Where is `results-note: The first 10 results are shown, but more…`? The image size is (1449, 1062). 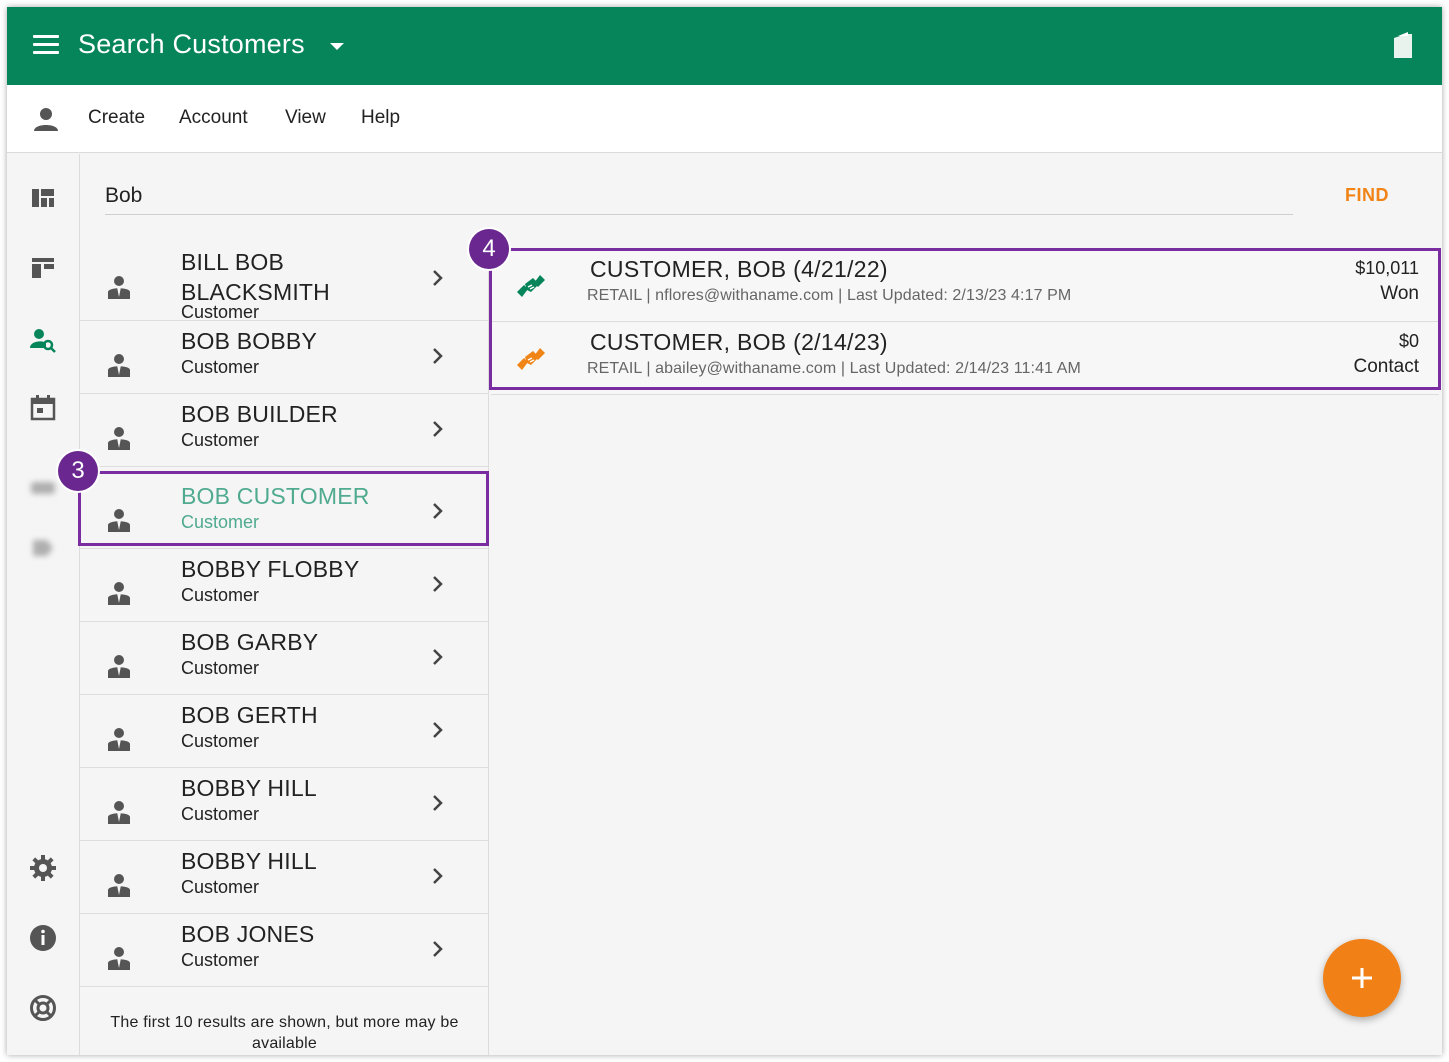
results-note: The first 10 results are shown, but more… is located at coordinates (284, 1033).